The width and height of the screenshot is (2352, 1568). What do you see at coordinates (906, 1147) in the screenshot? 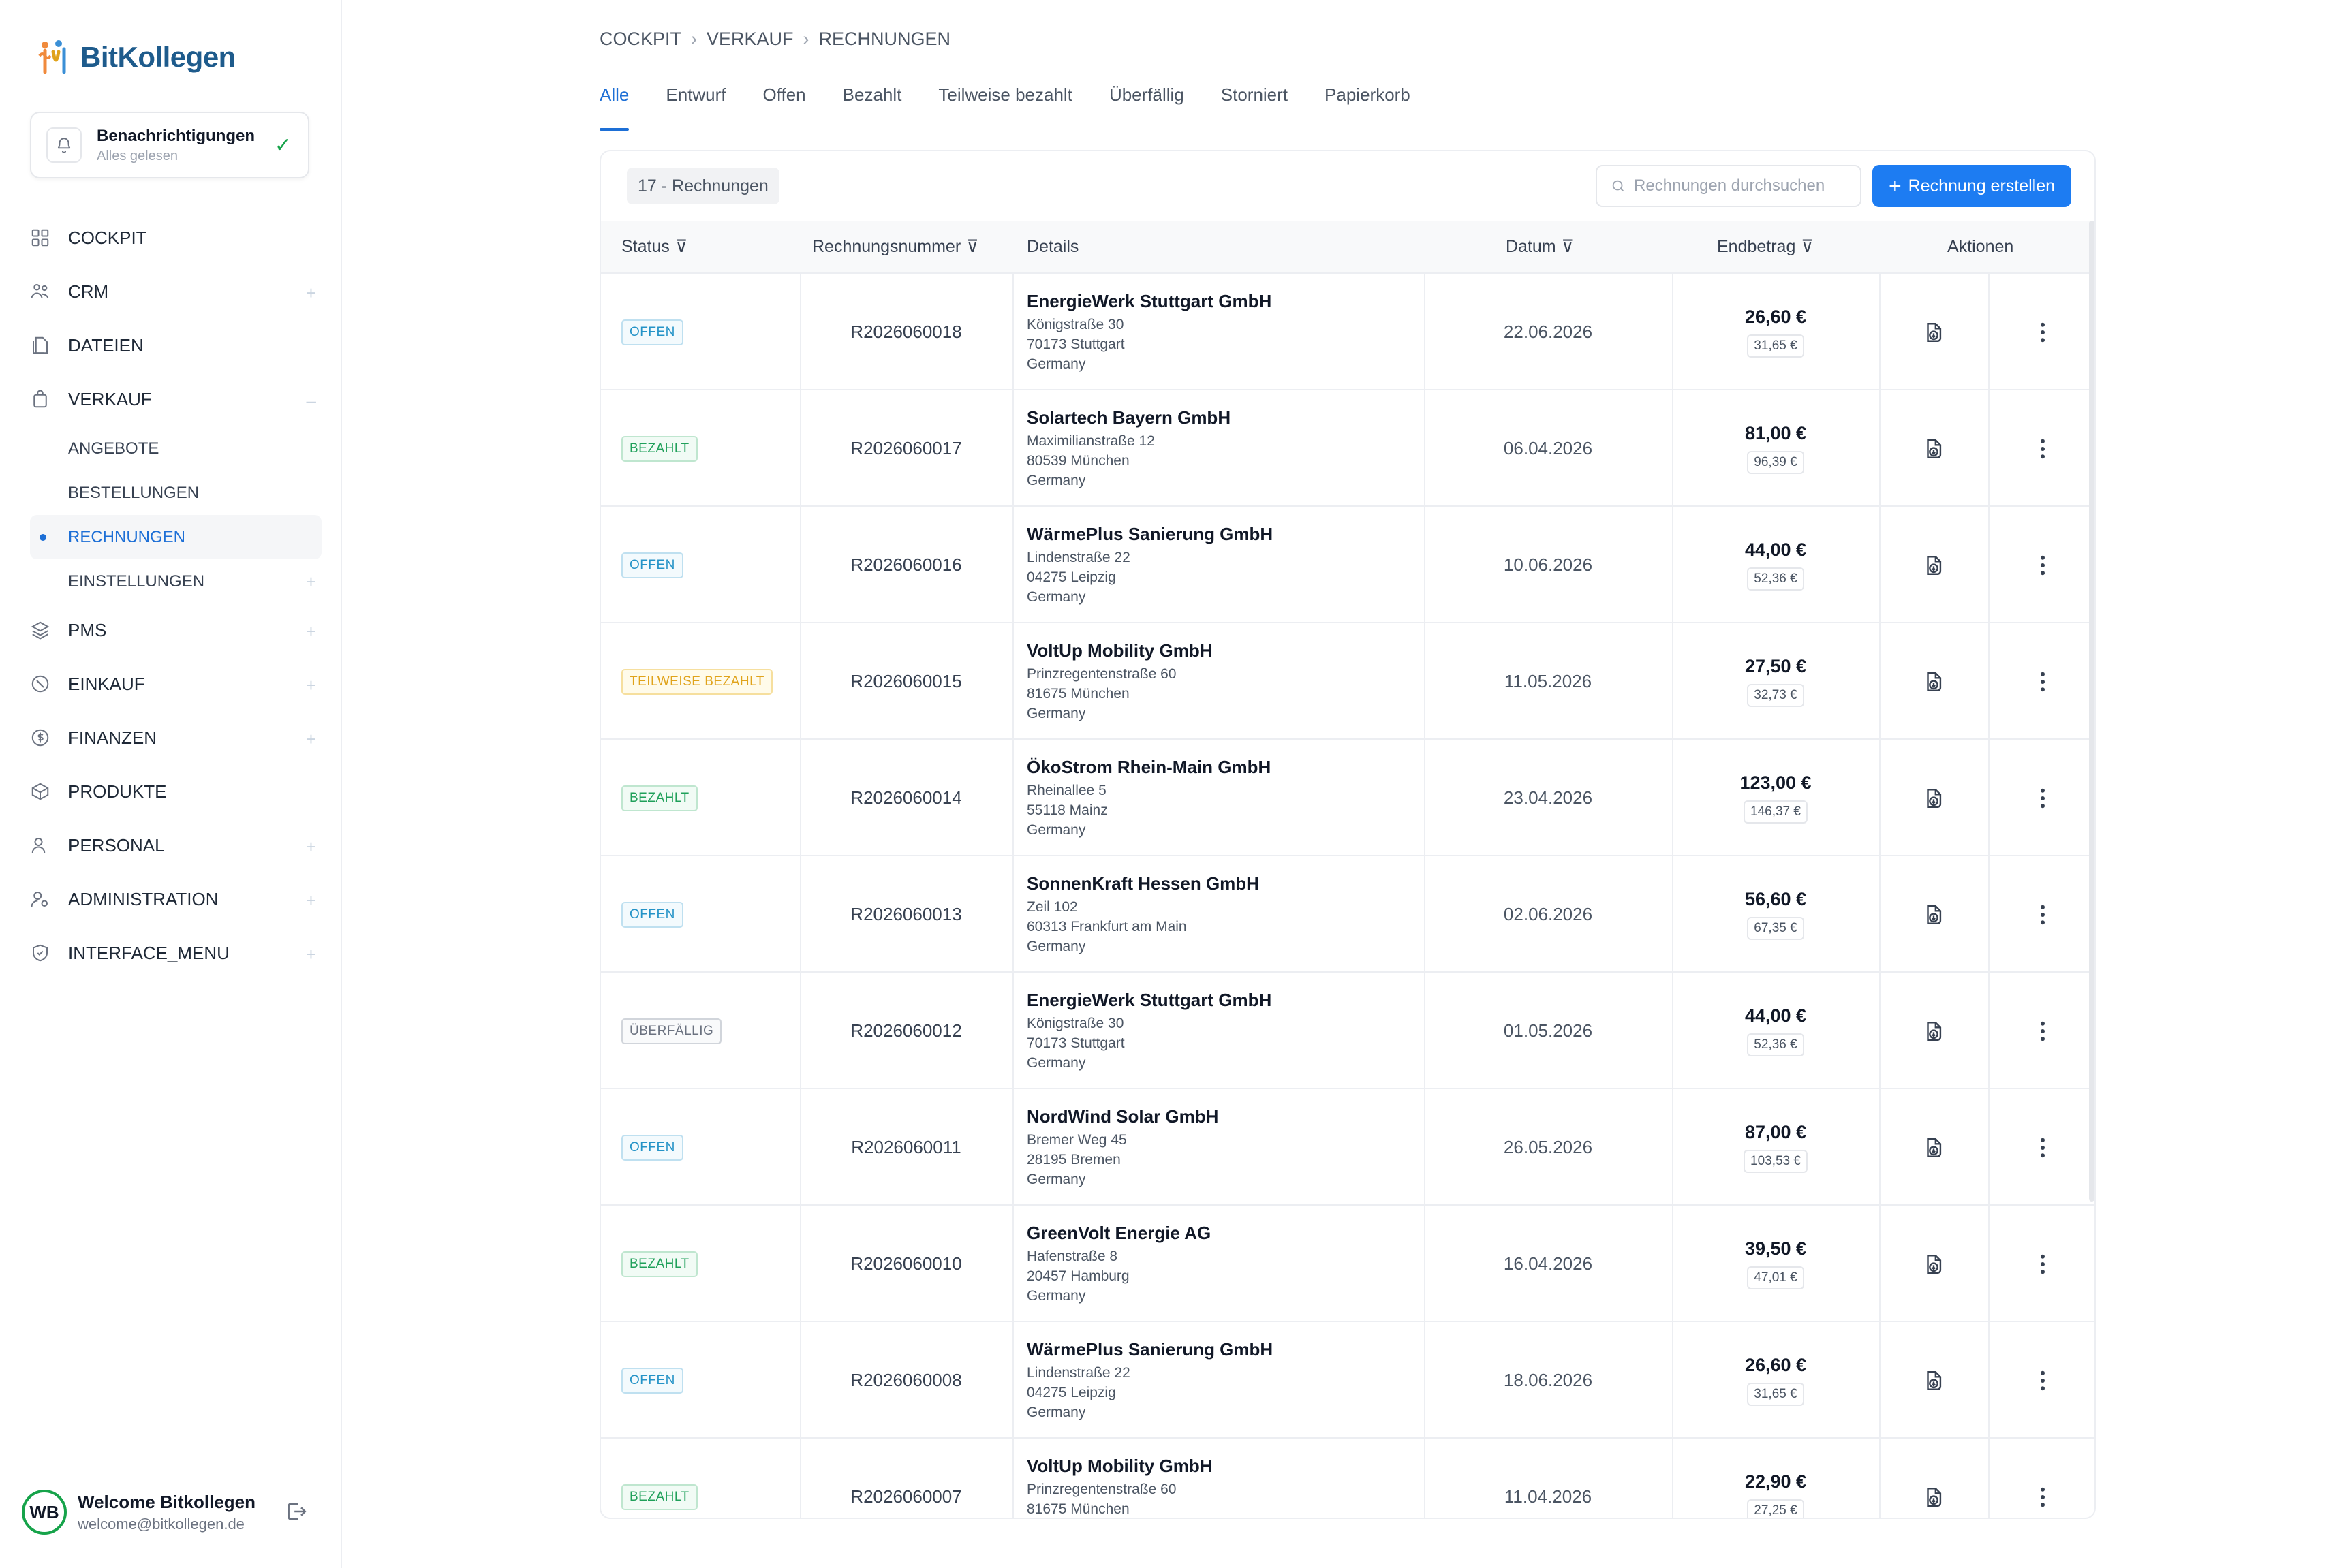
I see `invoice-number: R2026060011` at bounding box center [906, 1147].